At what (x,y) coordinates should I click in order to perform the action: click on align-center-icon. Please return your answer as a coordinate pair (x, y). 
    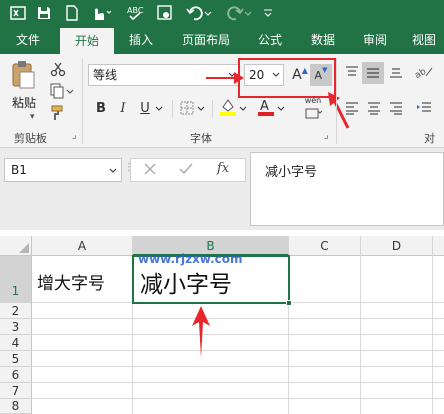
    Looking at the image, I should click on (374, 108).